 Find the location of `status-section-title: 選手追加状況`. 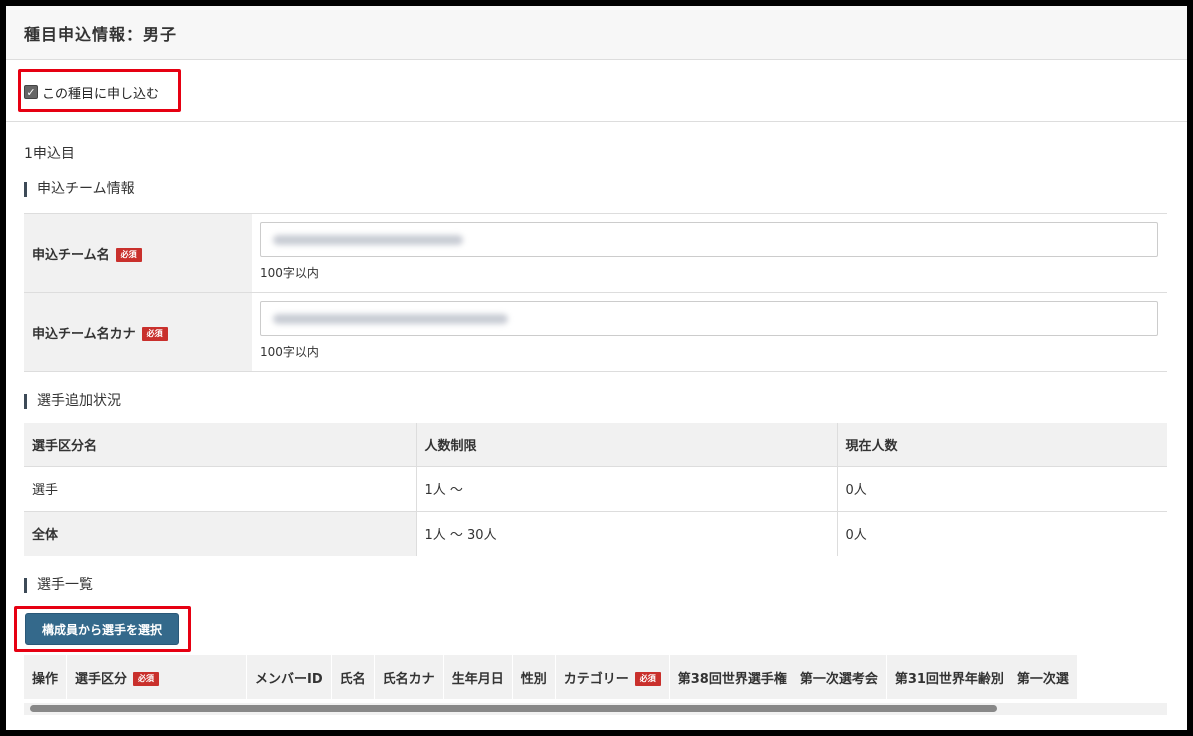

status-section-title: 選手追加状況 is located at coordinates (599, 401).